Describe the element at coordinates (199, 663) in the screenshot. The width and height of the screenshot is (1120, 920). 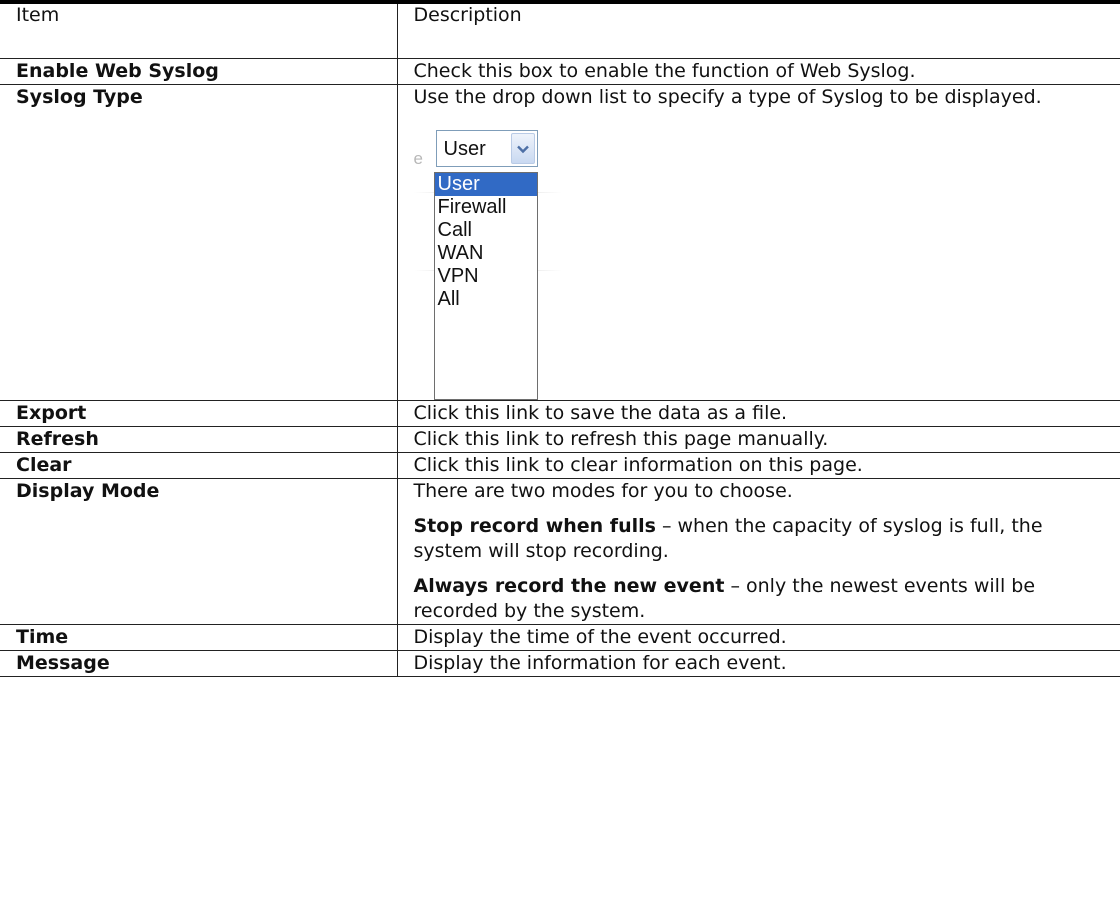
I see `row-item-label: Message` at that location.